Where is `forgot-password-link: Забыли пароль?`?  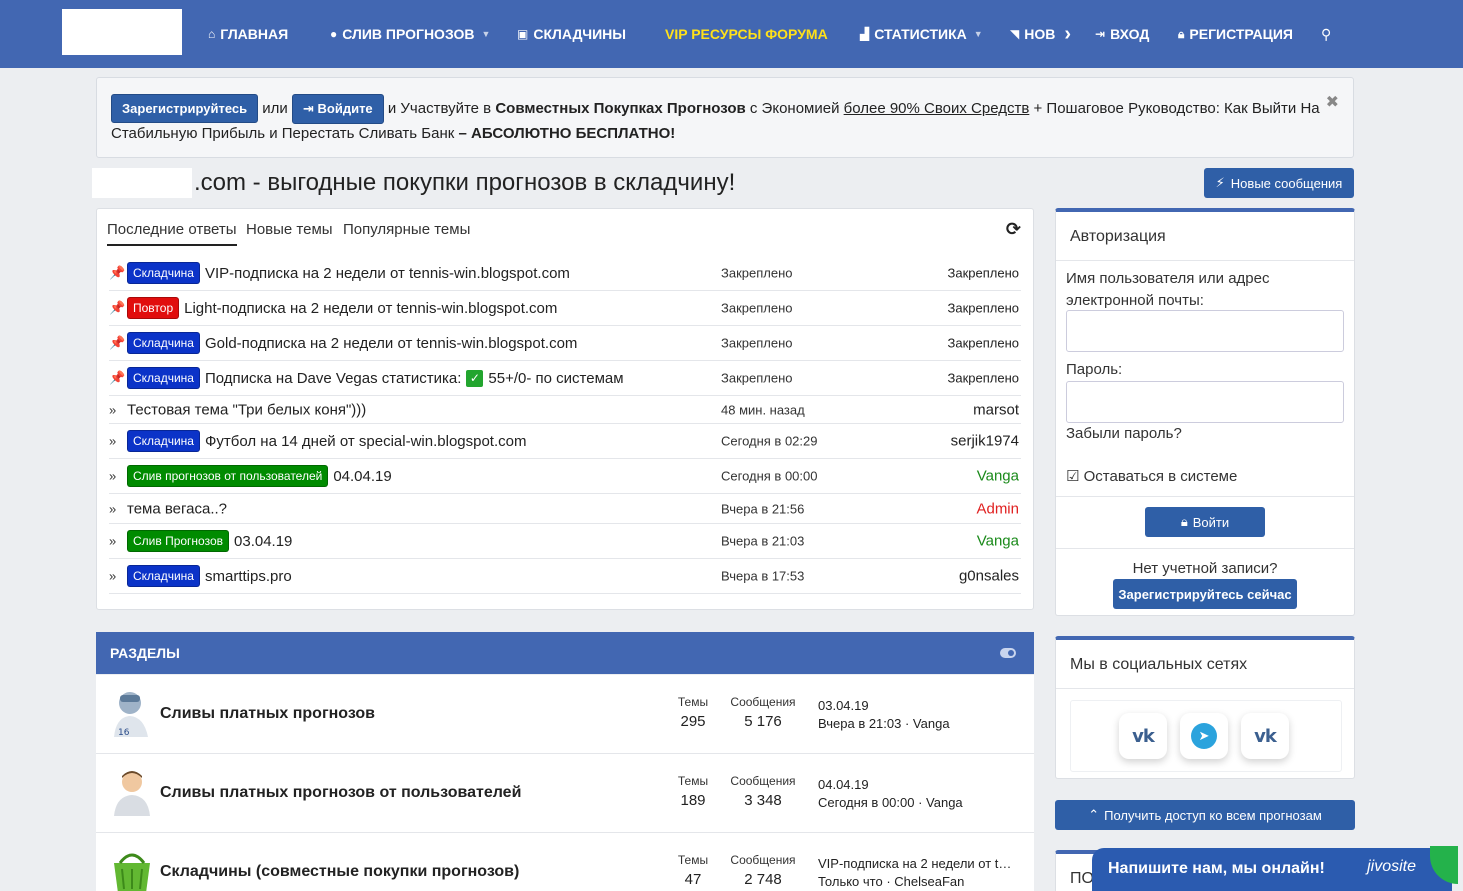
forgot-password-link: Забыли пароль? is located at coordinates (1124, 434).